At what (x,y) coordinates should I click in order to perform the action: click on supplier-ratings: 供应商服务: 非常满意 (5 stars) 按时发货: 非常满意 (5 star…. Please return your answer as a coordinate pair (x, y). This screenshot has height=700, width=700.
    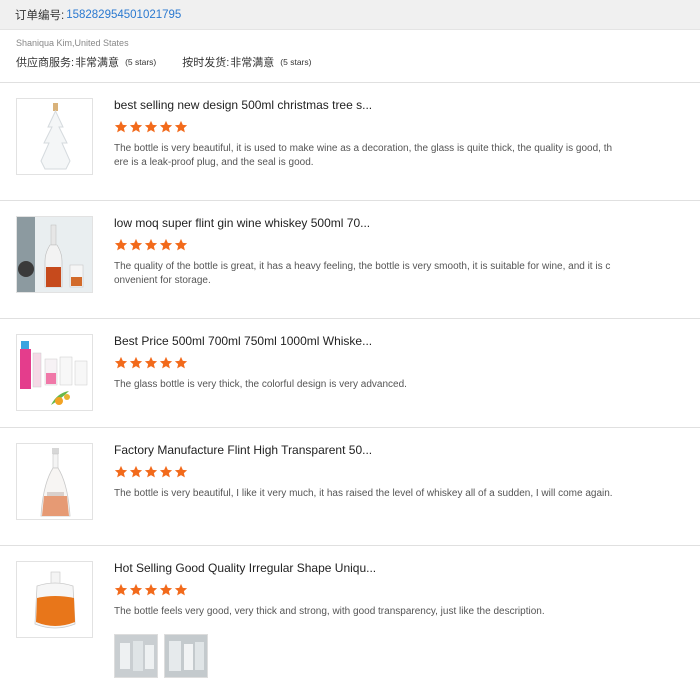
    Looking at the image, I should click on (353, 62).